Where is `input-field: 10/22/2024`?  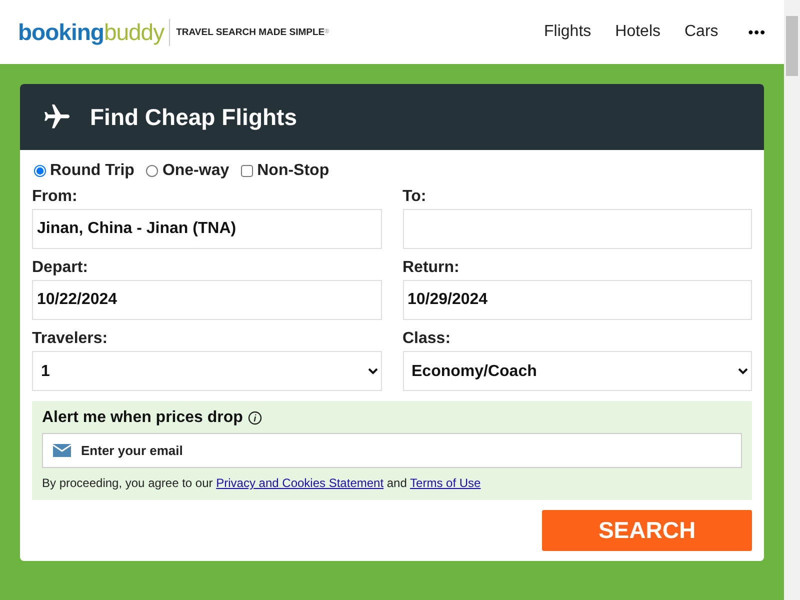
input-field: 10/22/2024 is located at coordinates (207, 300).